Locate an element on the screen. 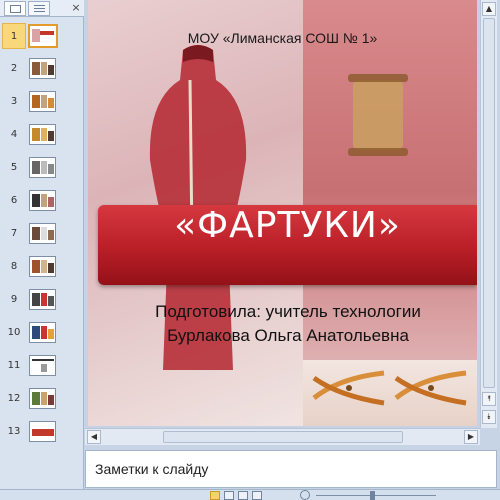  horizontal-scrollbar: ◀ ▶ is located at coordinates (282, 436).